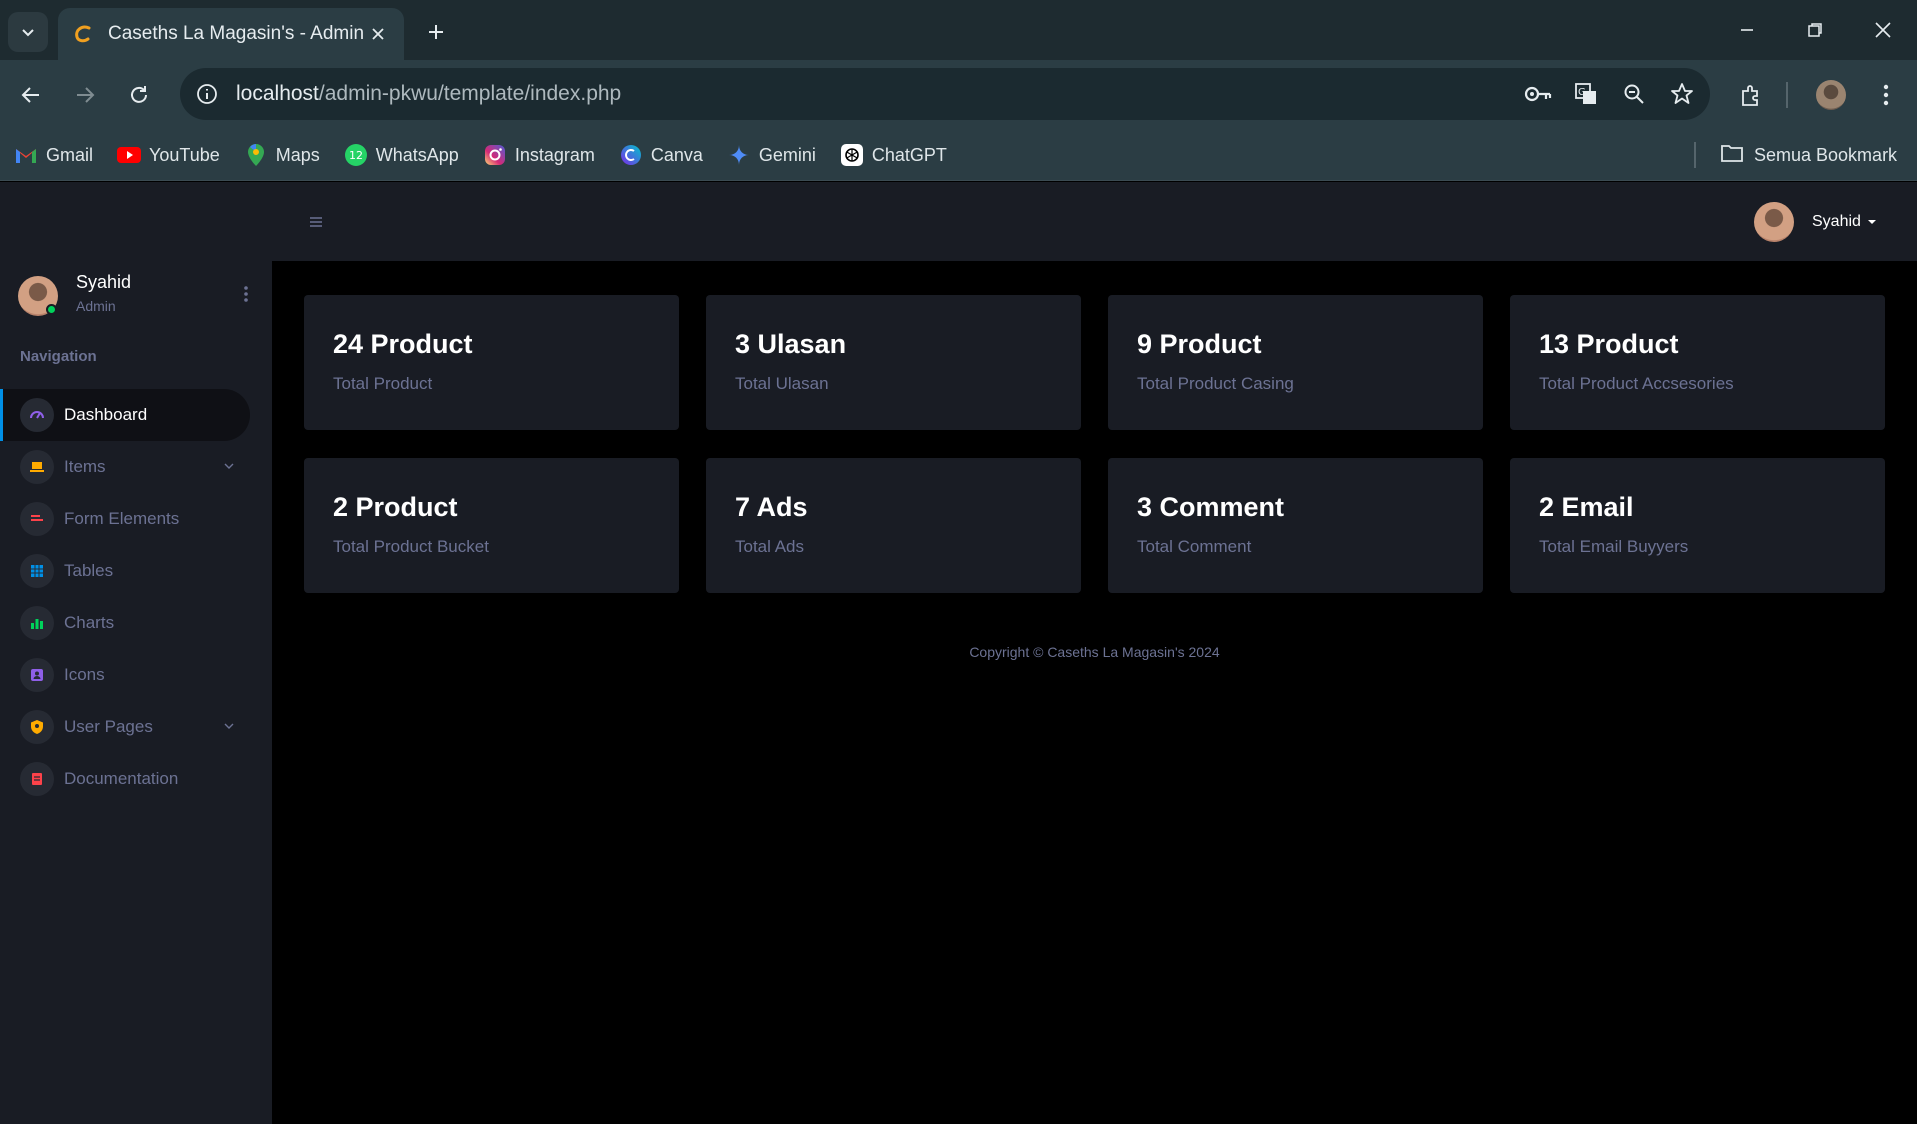 The height and width of the screenshot is (1124, 1917). I want to click on stat-value: 3 Comment, so click(1211, 507).